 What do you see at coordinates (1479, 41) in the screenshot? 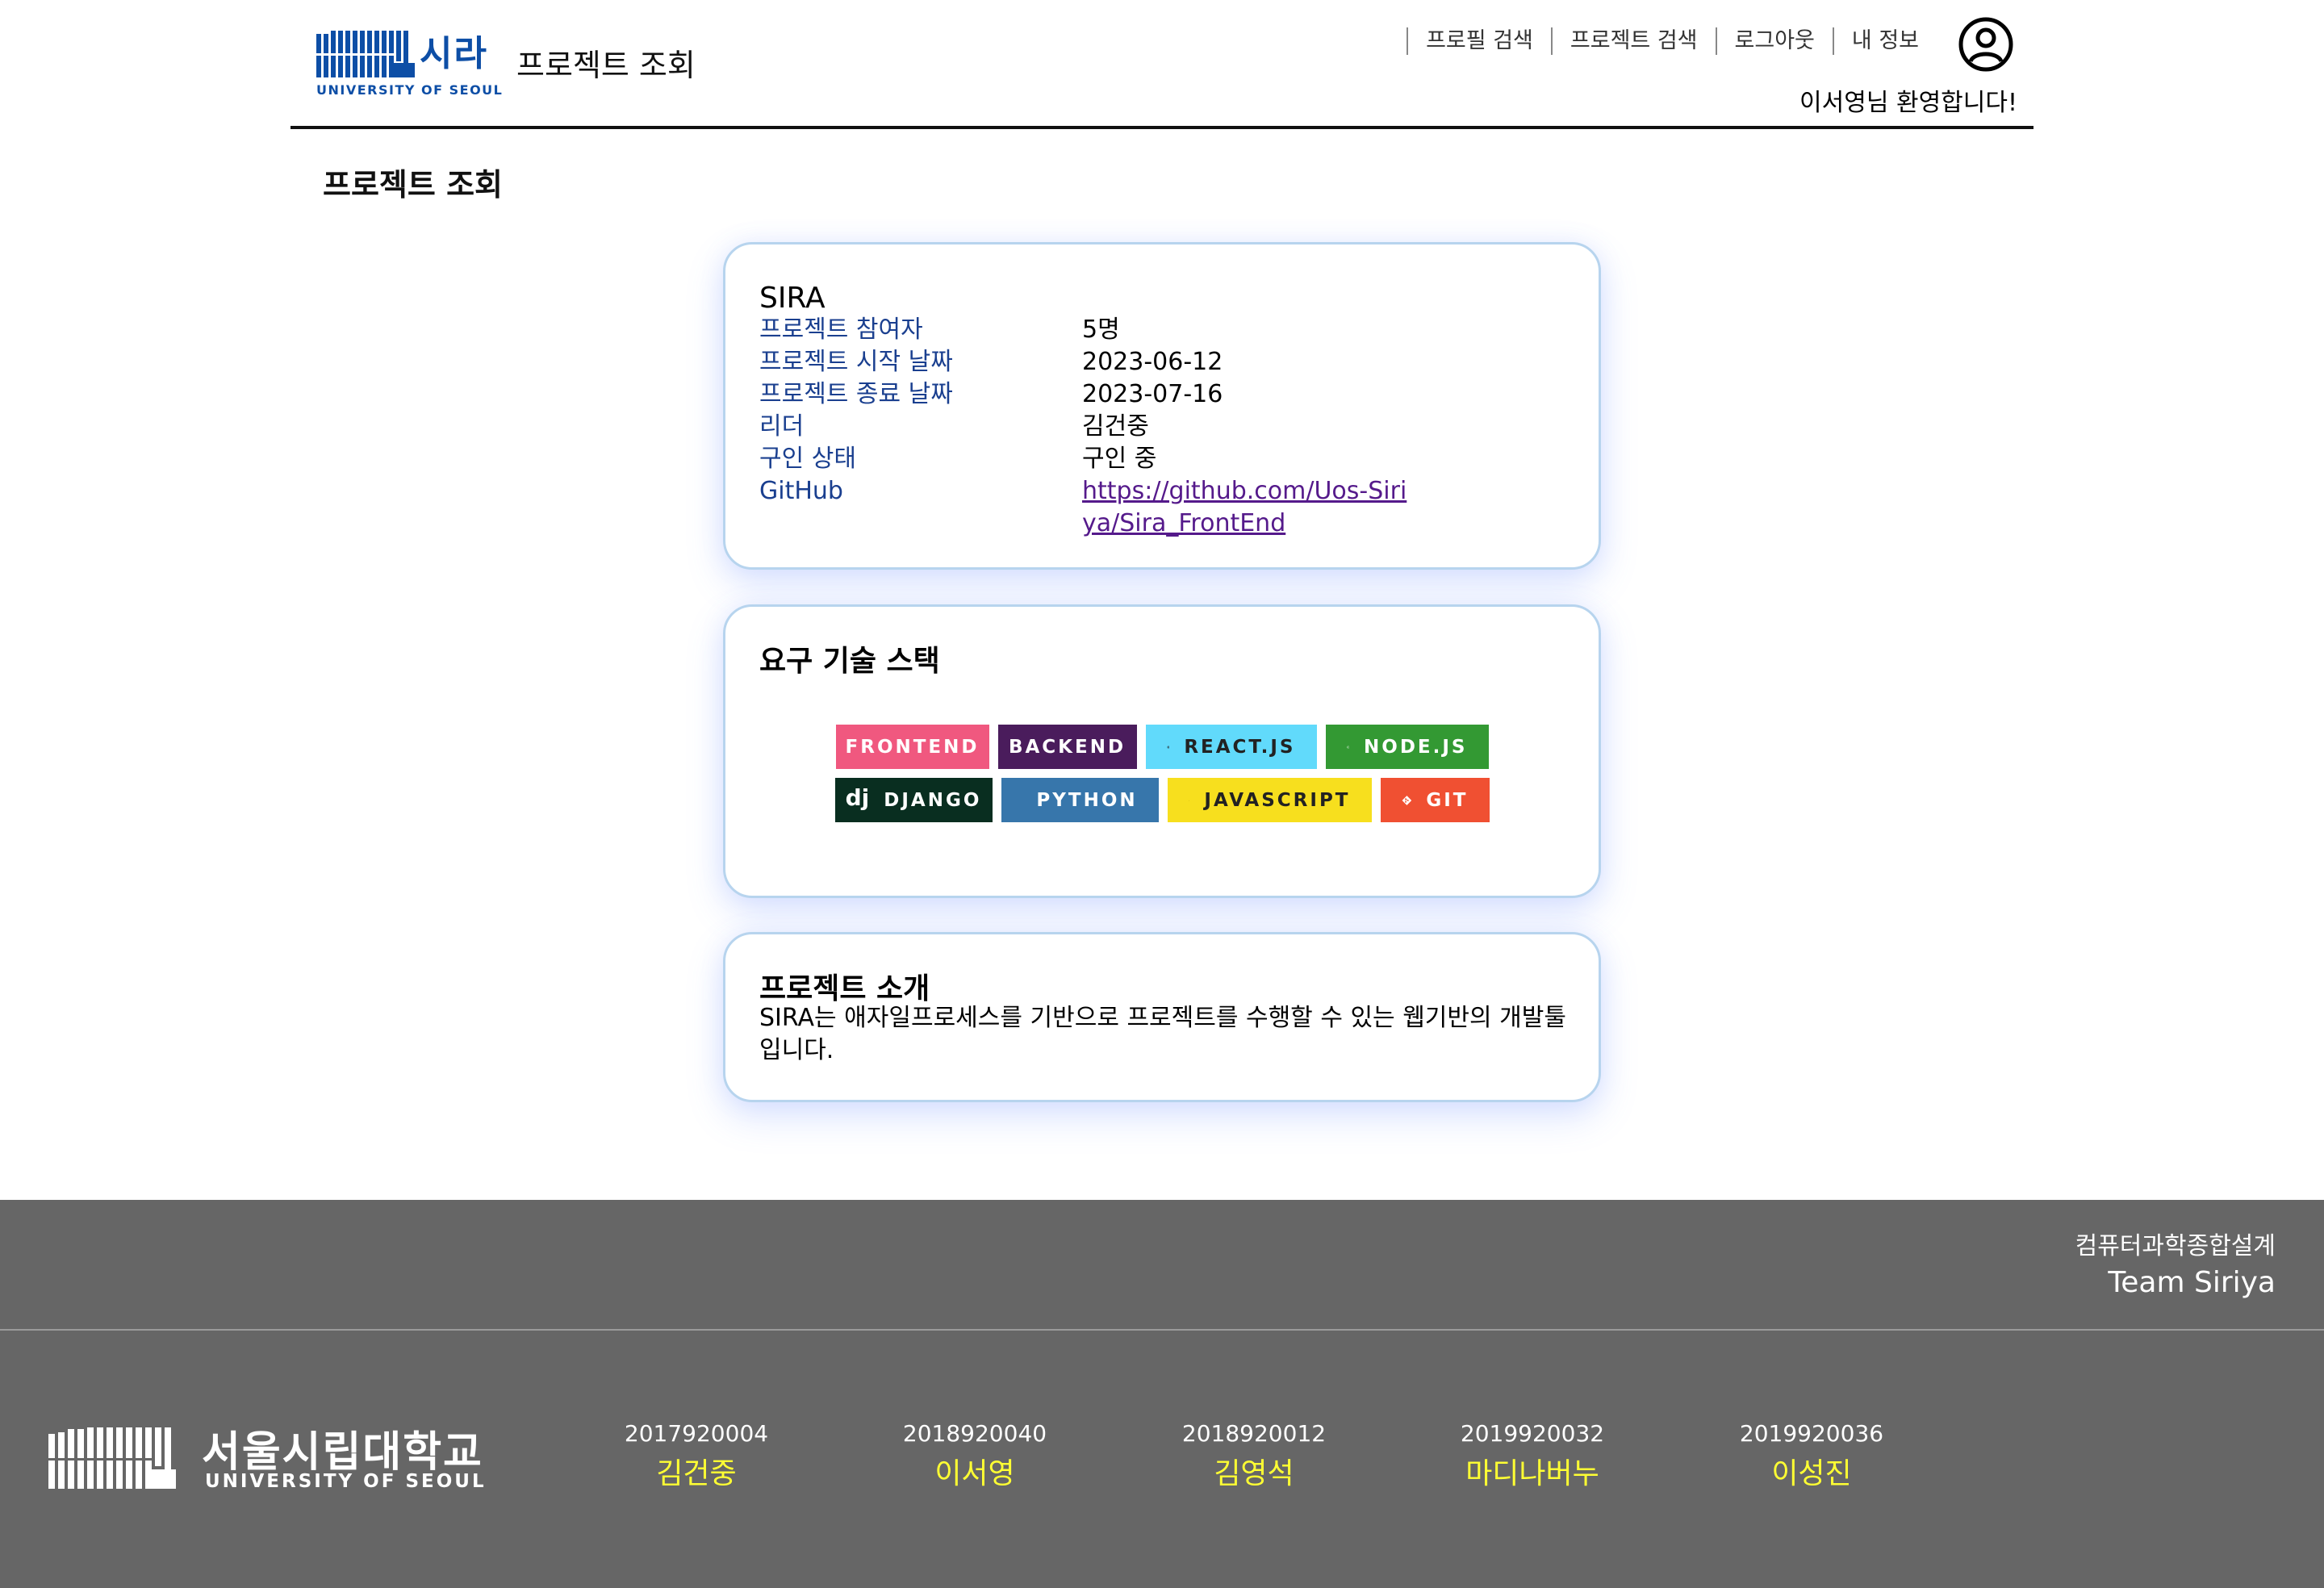
I see `nav-profile-search: 프로필 검색` at bounding box center [1479, 41].